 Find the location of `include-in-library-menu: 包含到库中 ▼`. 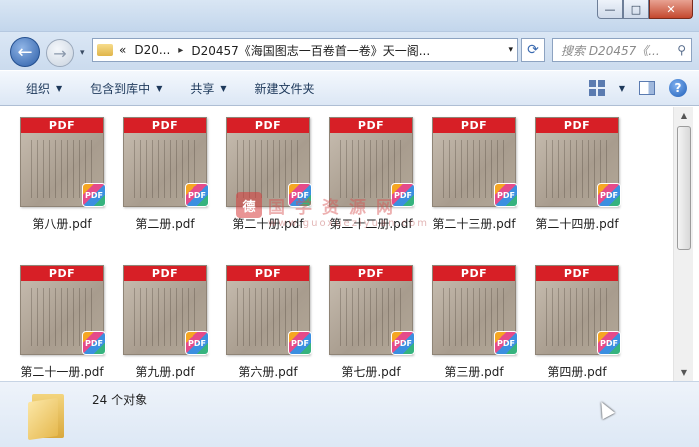

include-in-library-menu: 包含到库中 ▼ is located at coordinates (126, 88).